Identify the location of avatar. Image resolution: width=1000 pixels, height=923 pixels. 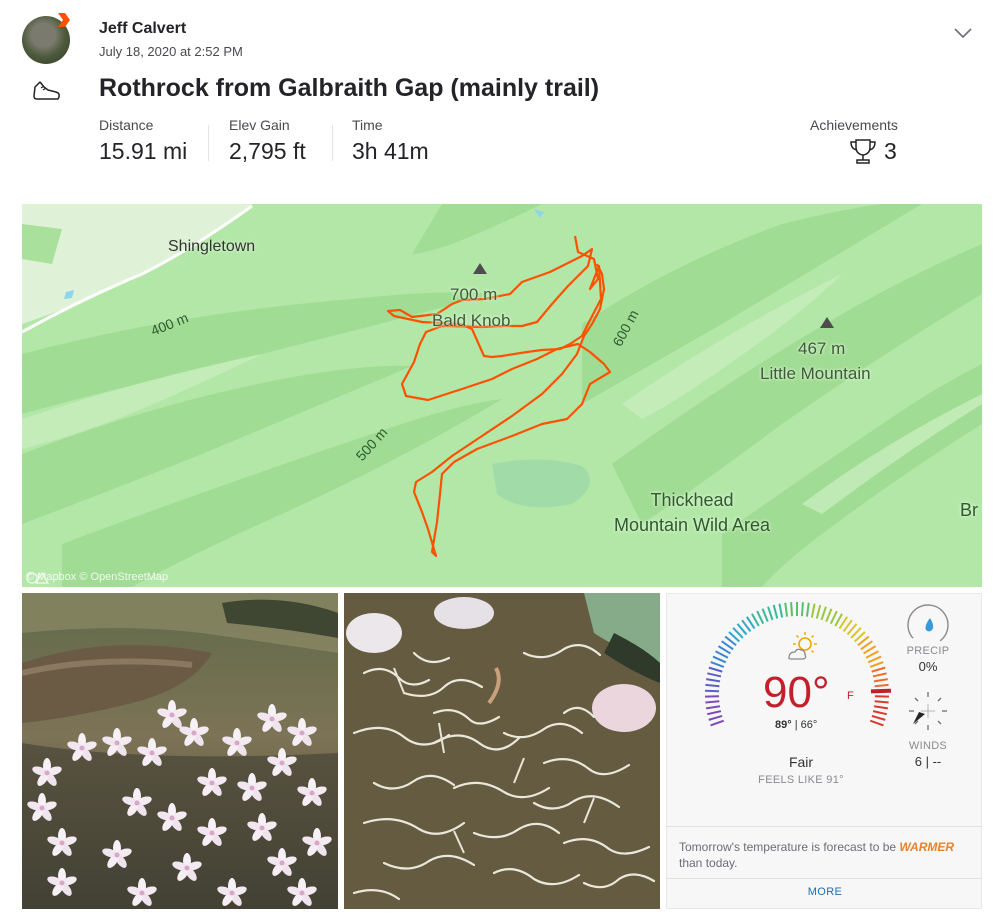
(46, 38).